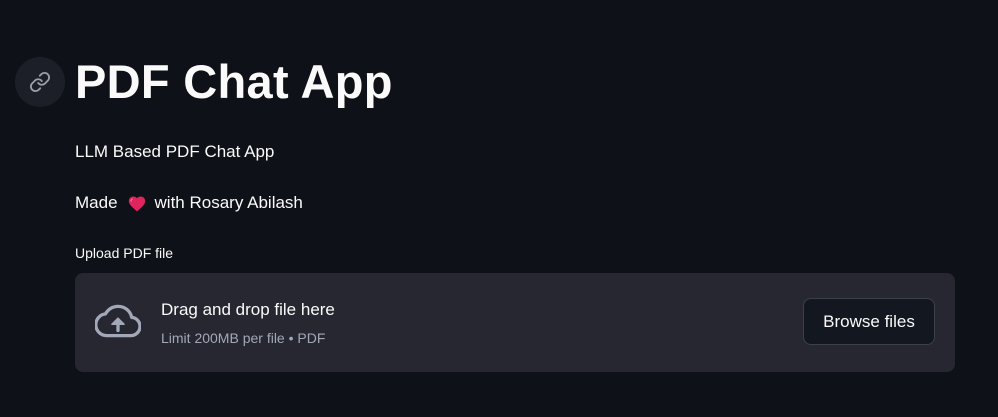  I want to click on upload-label: Upload PDF file, so click(124, 253).